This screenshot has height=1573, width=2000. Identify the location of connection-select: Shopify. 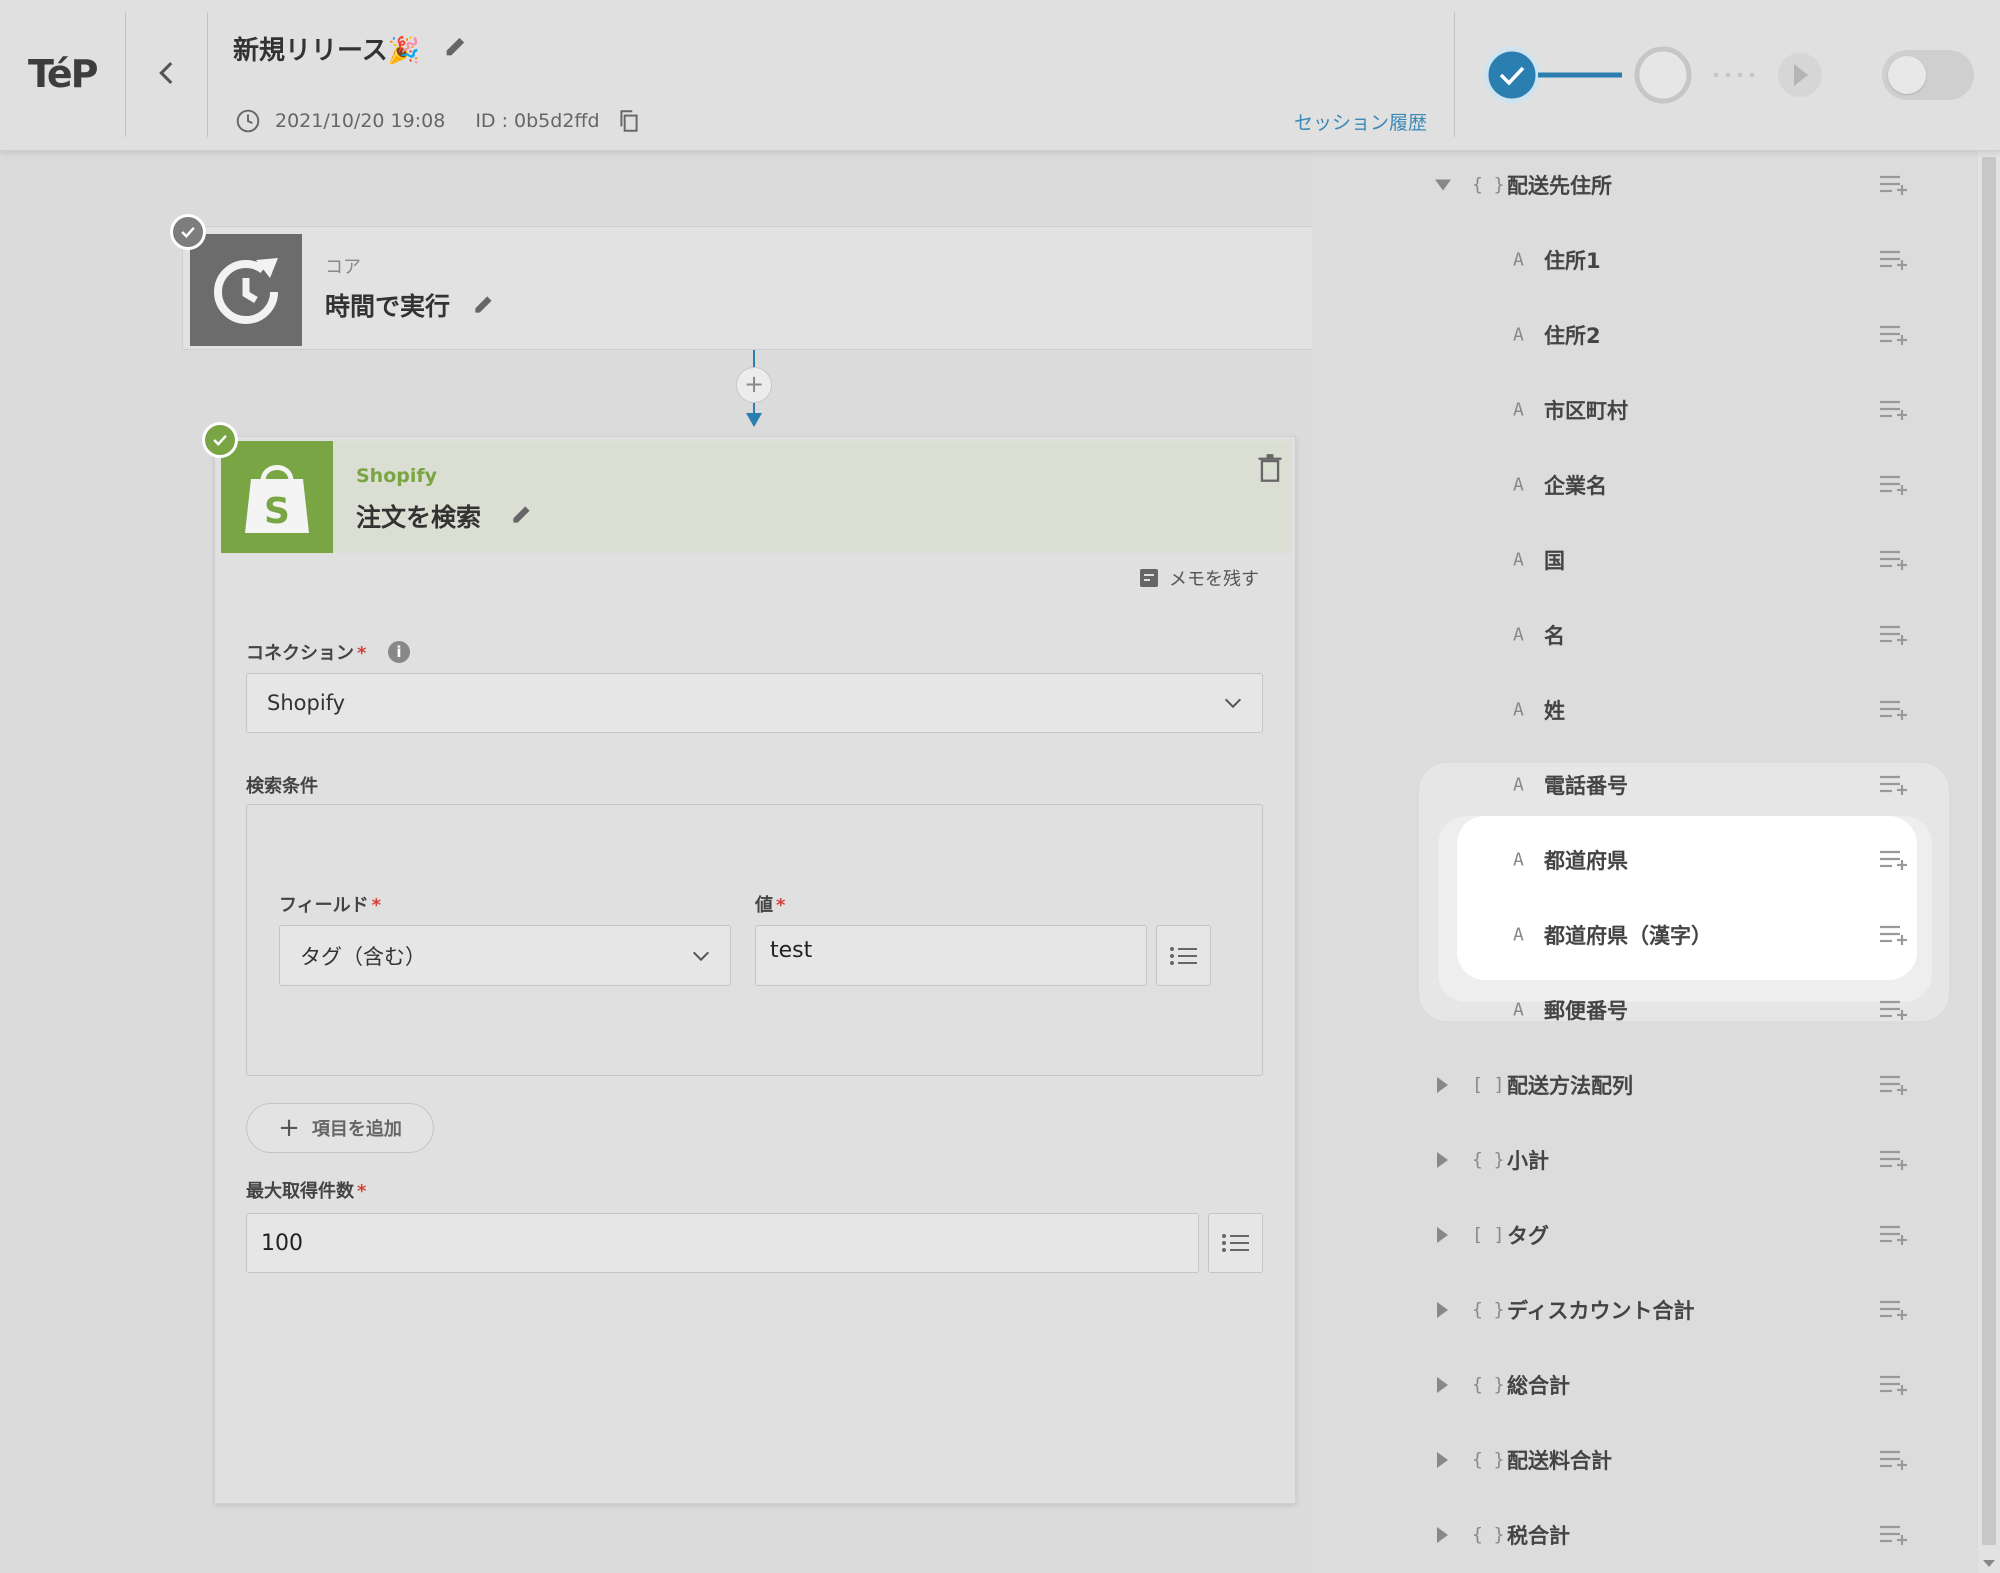
(754, 703).